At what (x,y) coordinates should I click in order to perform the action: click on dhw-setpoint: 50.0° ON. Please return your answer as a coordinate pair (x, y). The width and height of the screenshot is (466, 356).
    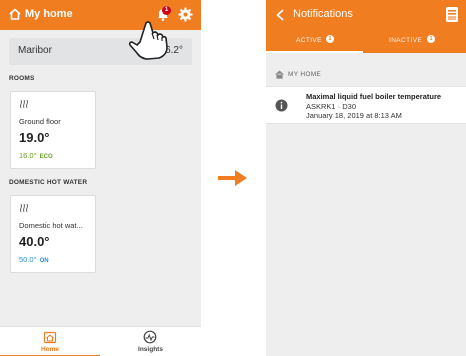
    Looking at the image, I should click on (34, 259).